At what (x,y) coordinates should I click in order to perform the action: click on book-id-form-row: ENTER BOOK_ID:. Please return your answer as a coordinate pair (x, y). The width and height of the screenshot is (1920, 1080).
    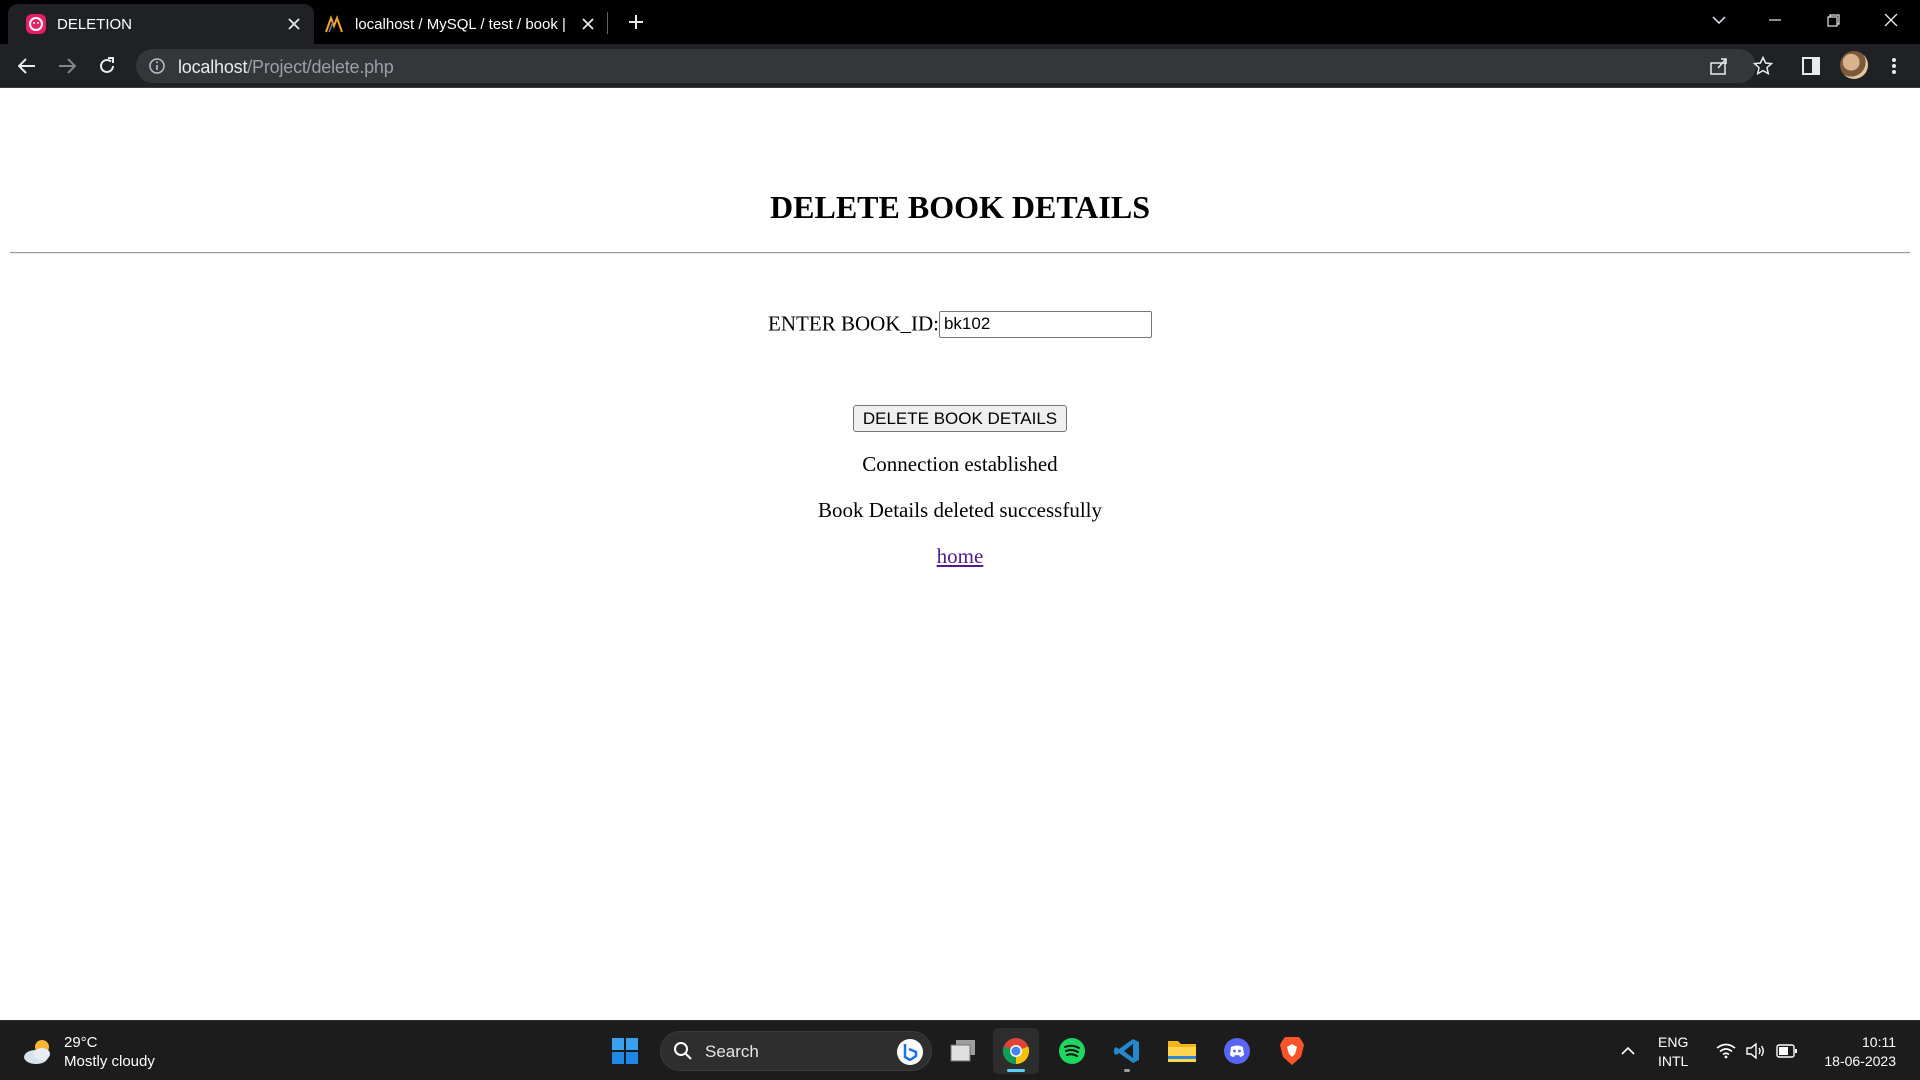
    Looking at the image, I should click on (960, 324).